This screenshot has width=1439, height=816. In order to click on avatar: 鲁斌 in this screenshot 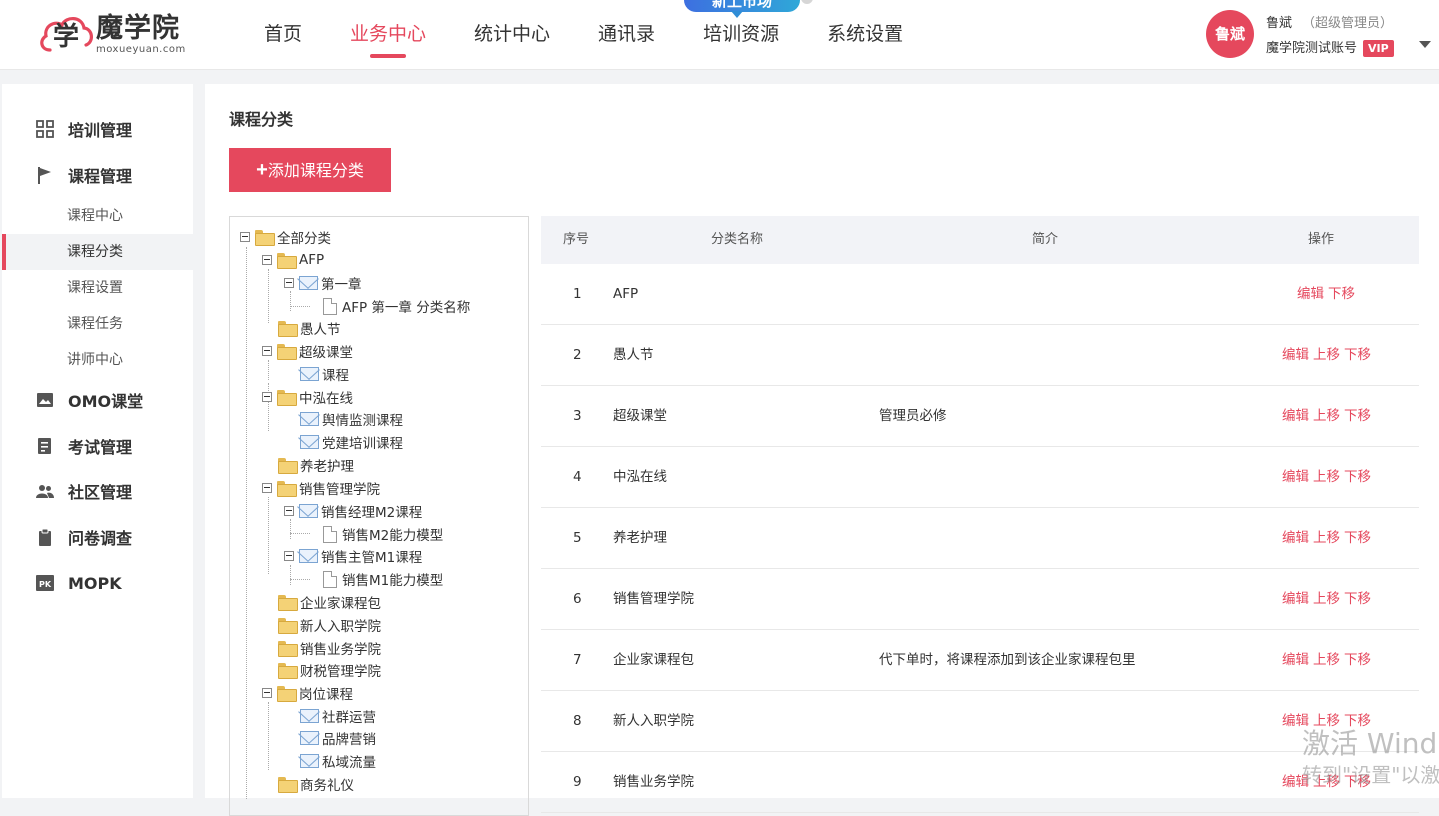, I will do `click(1230, 34)`.